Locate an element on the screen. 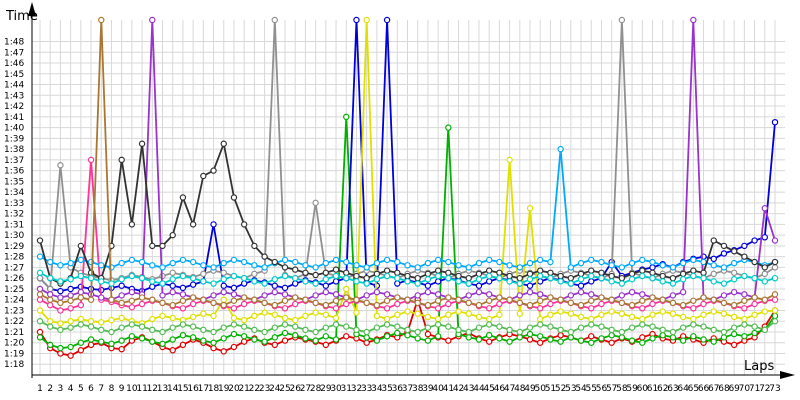 Image resolution: width=800 pixels, height=400 pixels. y-tick-label: 1:40 is located at coordinates (14, 129).